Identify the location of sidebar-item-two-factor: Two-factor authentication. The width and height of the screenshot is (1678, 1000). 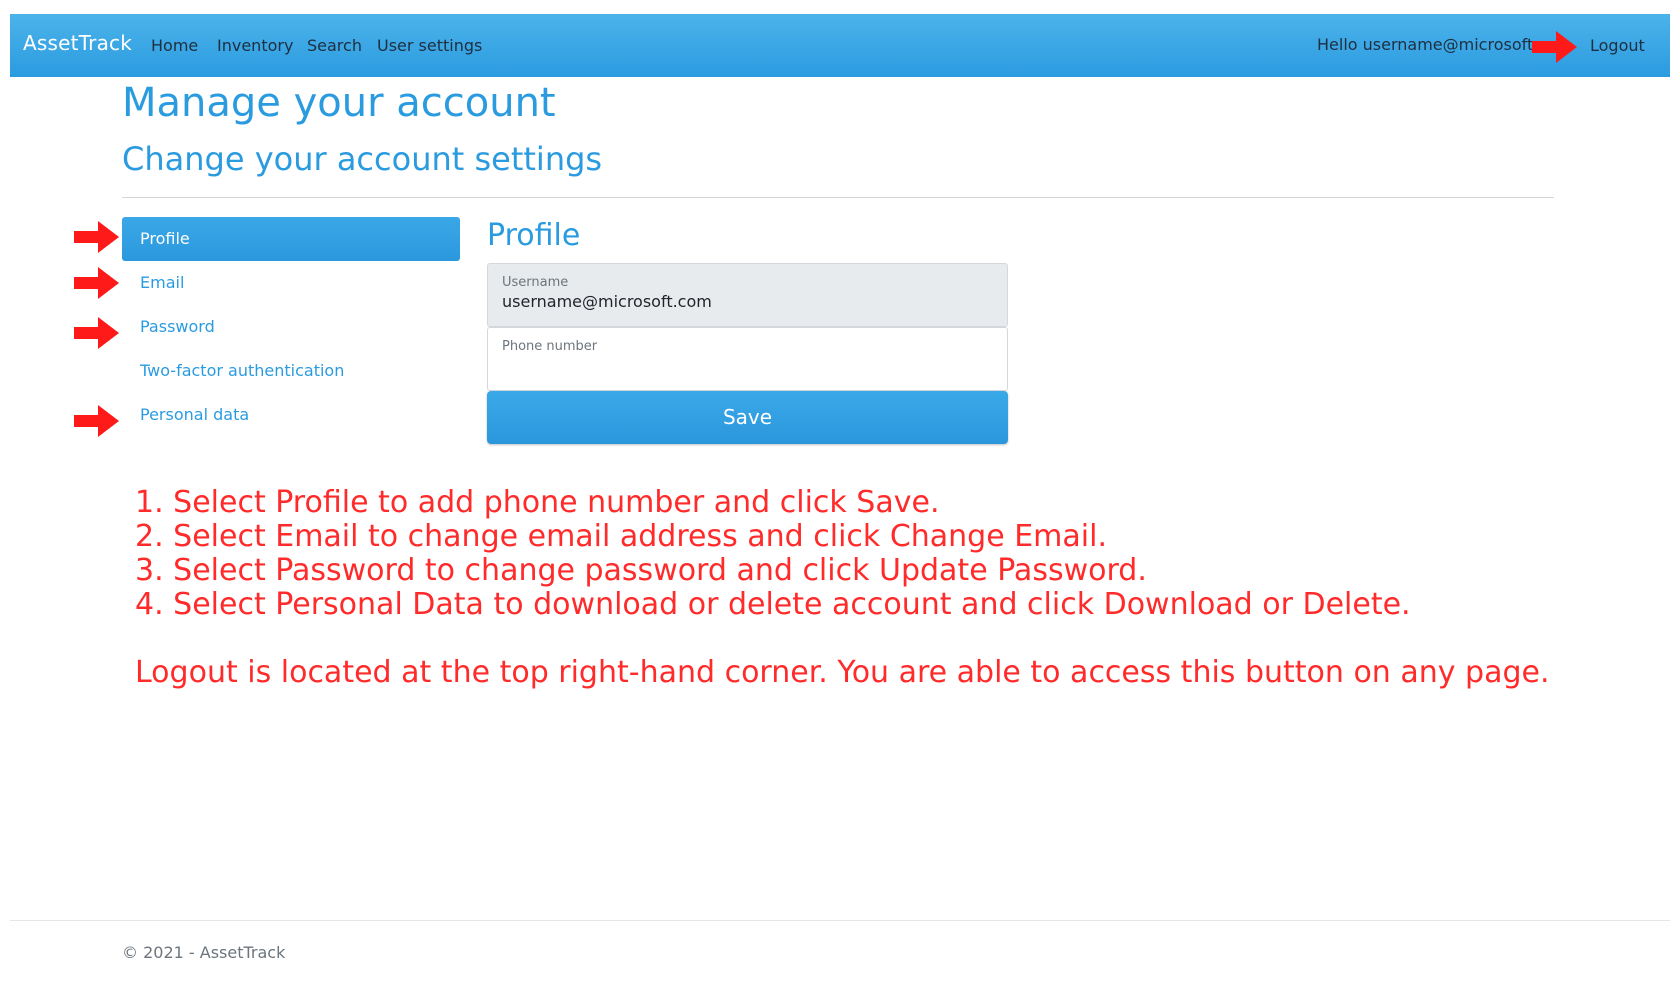
(291, 371).